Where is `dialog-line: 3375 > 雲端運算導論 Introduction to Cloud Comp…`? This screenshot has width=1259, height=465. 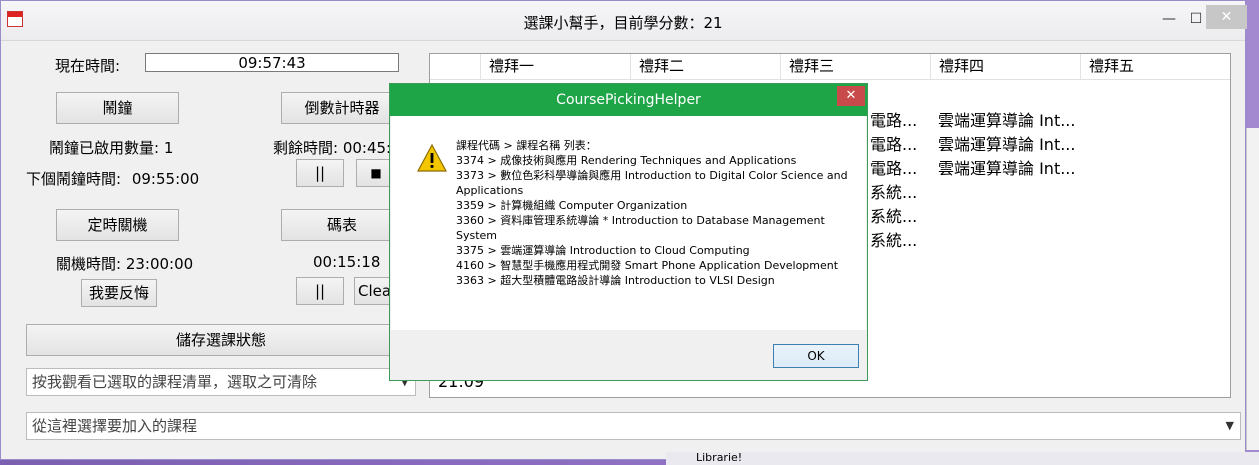
dialog-line: 3375 > 雲端運算導論 Introduction to Cloud Comp… is located at coordinates (603, 250).